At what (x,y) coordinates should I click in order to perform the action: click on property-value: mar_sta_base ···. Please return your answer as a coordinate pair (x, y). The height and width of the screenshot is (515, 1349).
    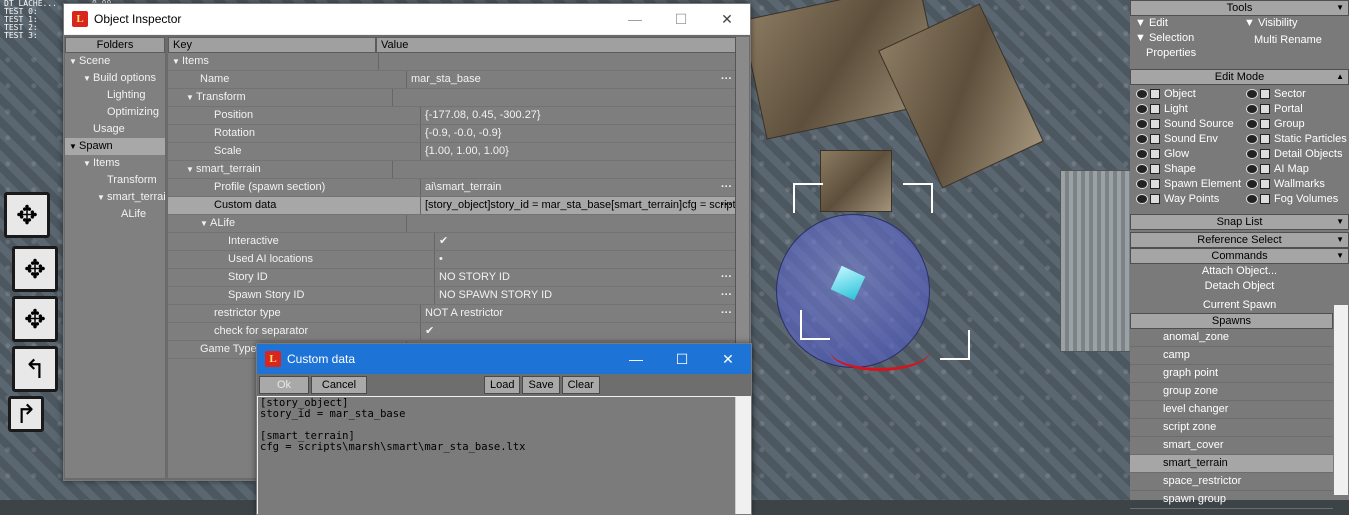
    Looking at the image, I should click on (571, 79).